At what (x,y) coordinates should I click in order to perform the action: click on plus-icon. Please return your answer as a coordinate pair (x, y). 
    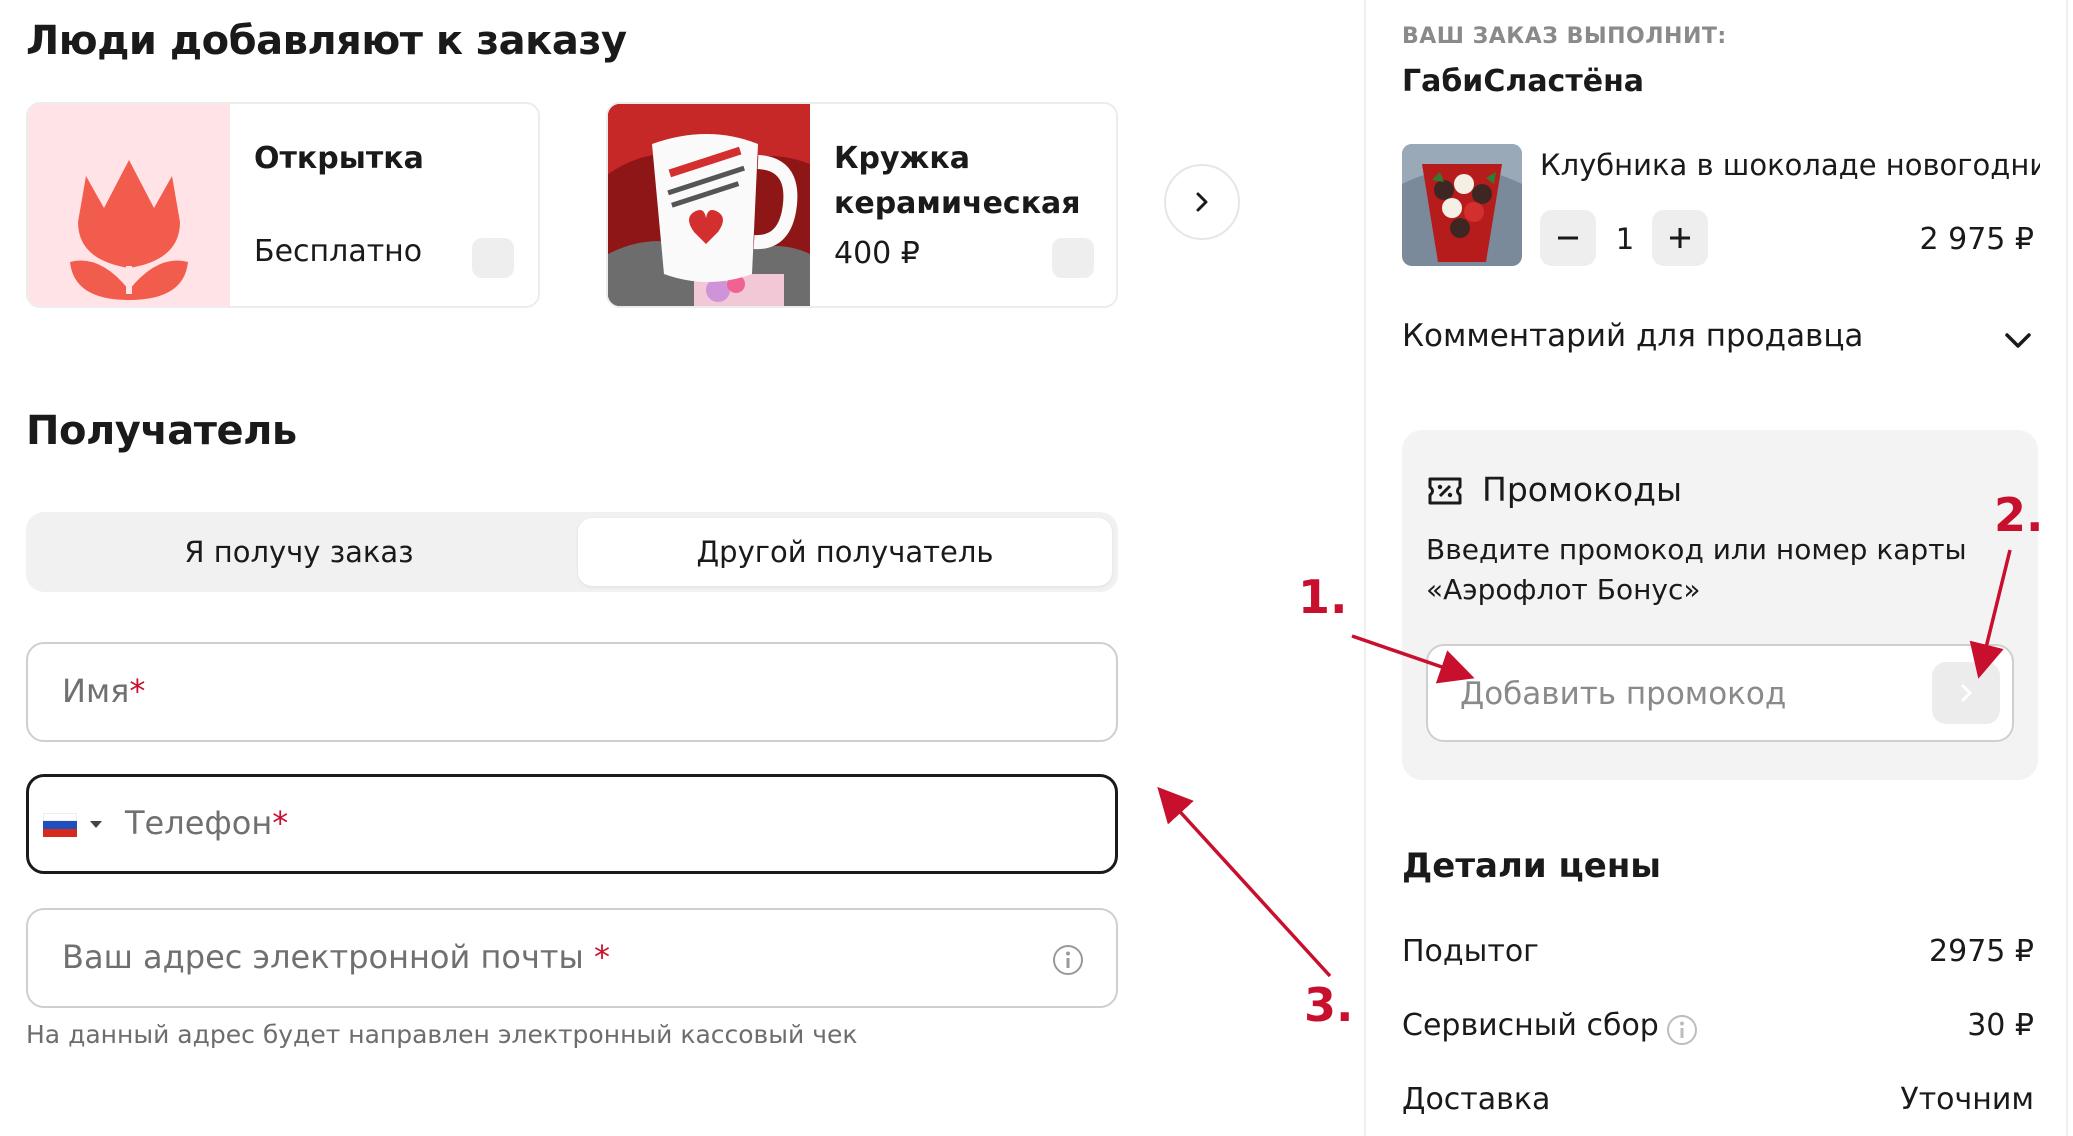
    Looking at the image, I should click on (1680, 238).